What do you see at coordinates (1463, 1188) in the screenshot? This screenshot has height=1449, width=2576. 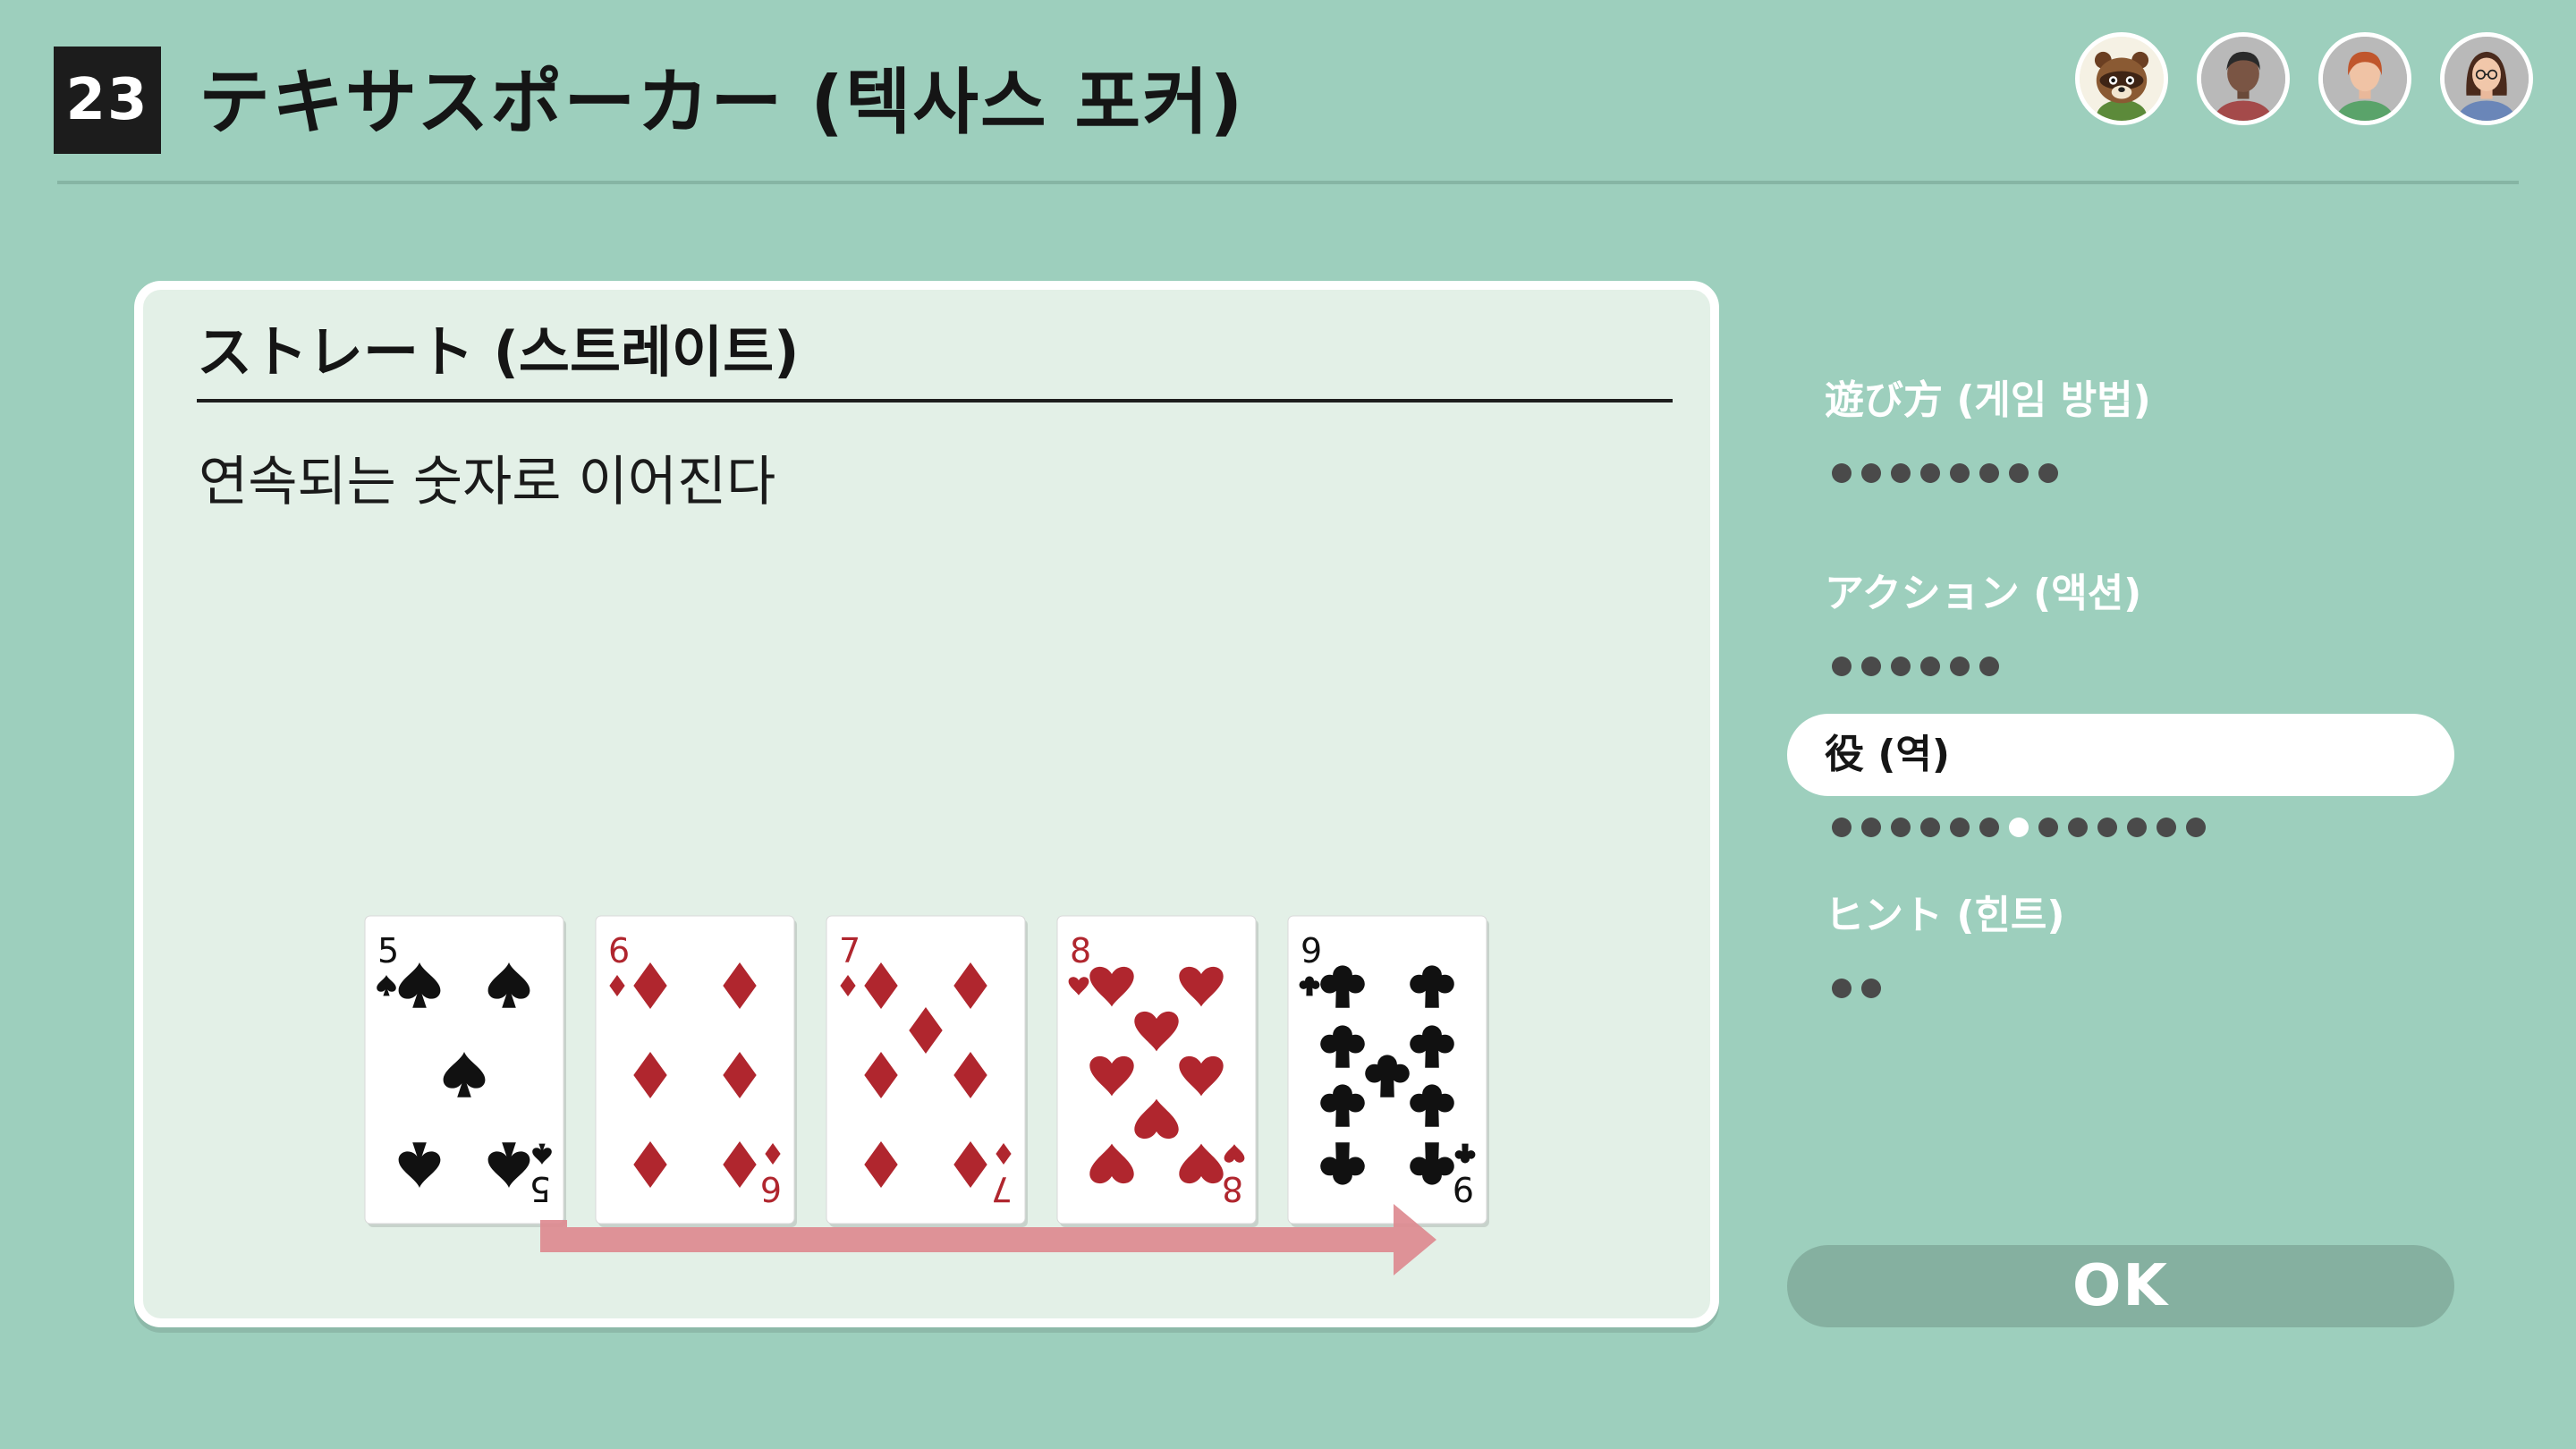 I see `card-rank-bottom: 9` at bounding box center [1463, 1188].